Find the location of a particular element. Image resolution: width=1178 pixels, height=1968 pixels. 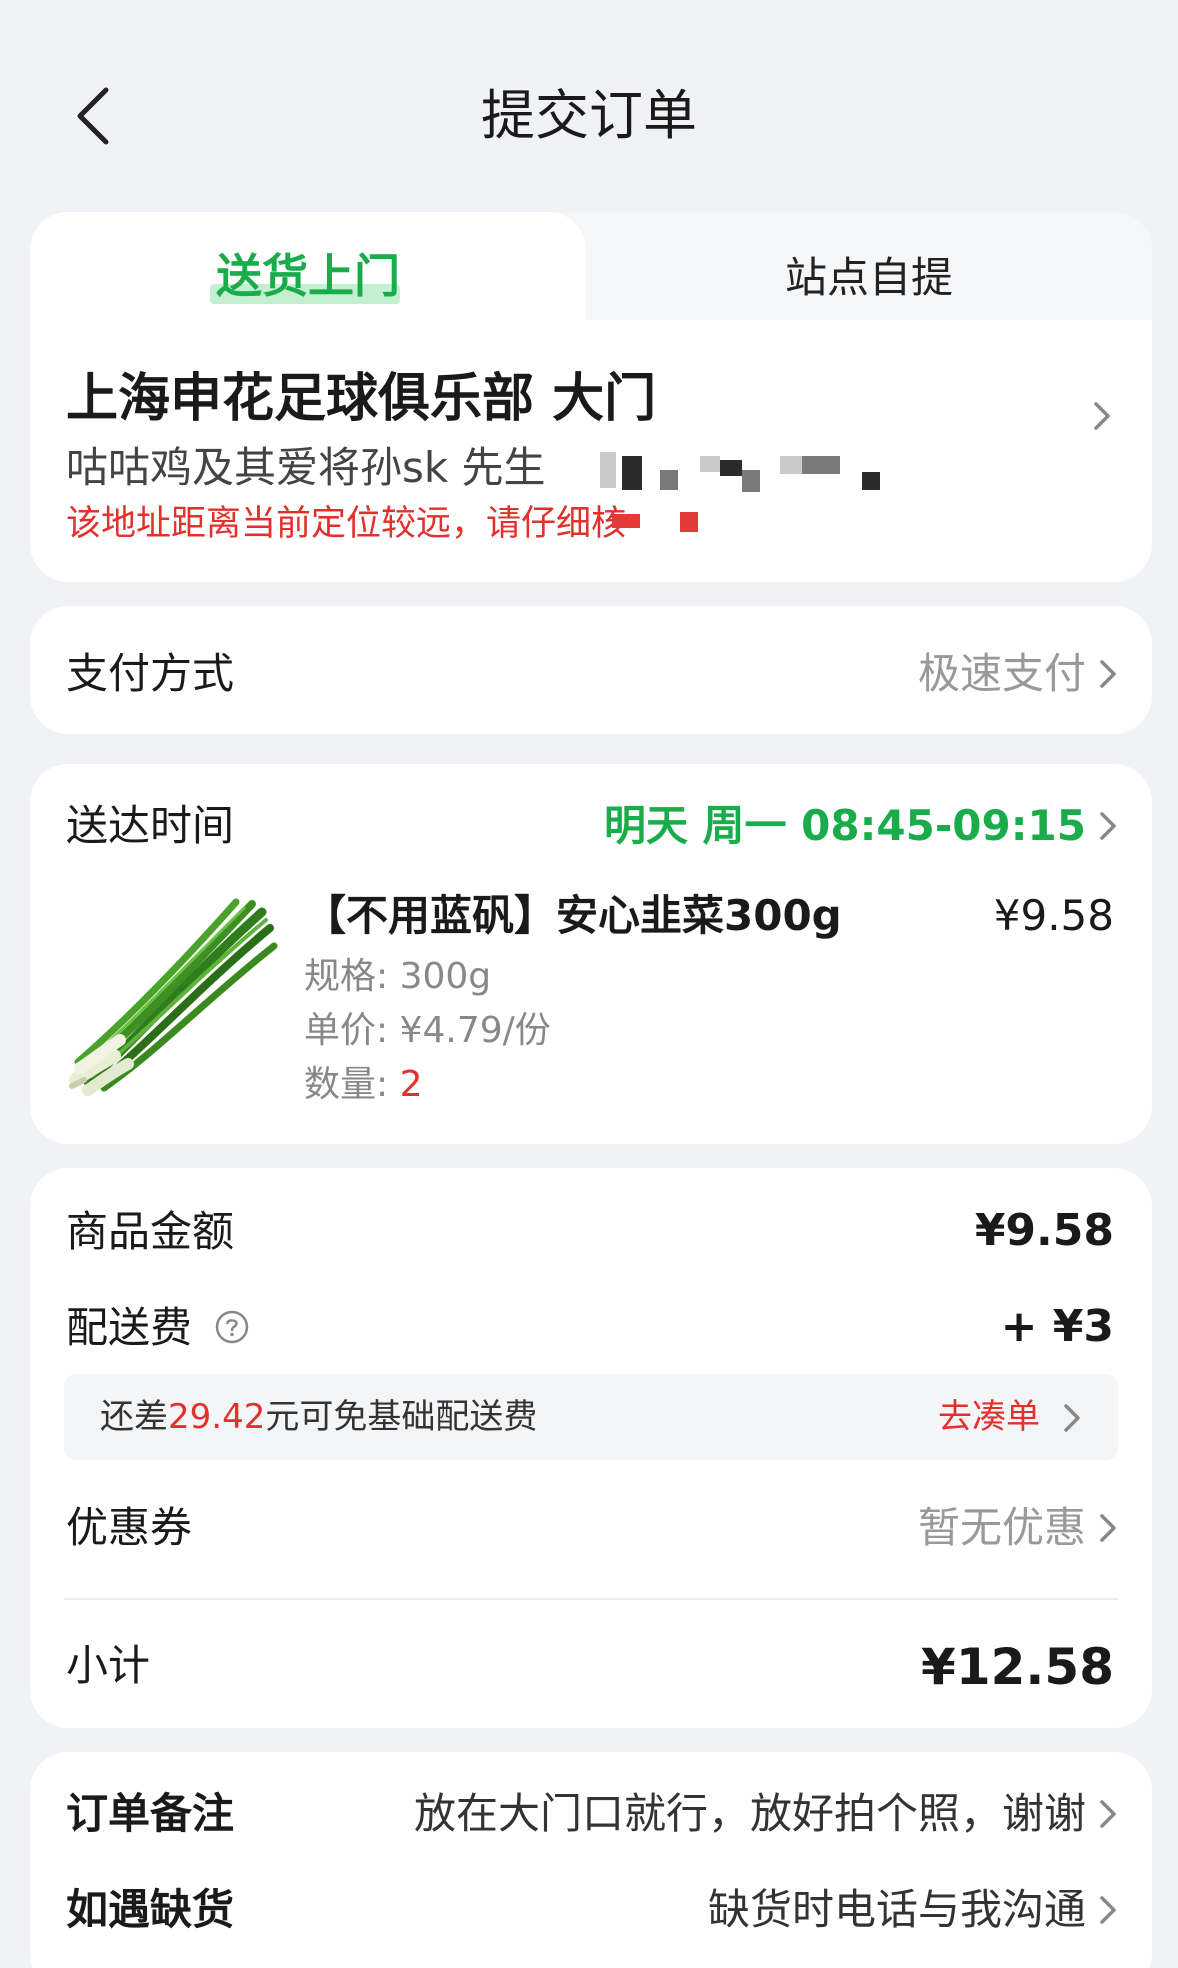

coupon-label: 优惠券 is located at coordinates (129, 1527).